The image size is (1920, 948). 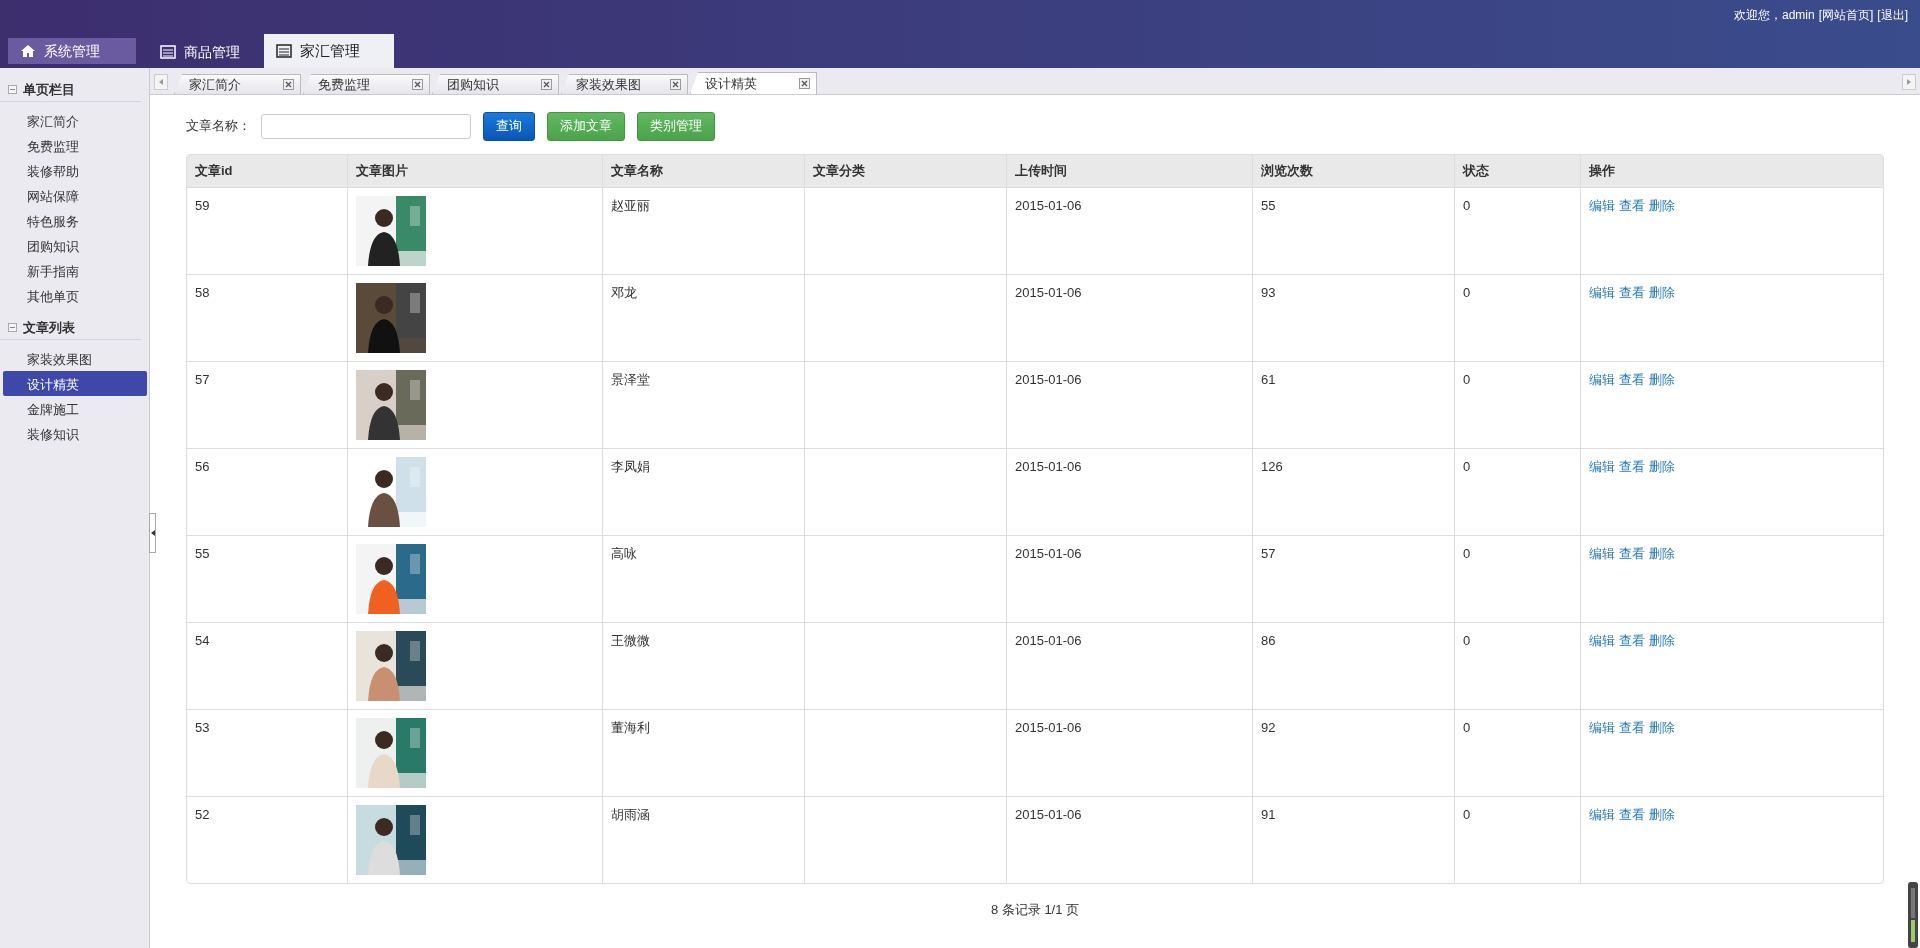 I want to click on table-cell: 景泽堂, so click(x=704, y=405).